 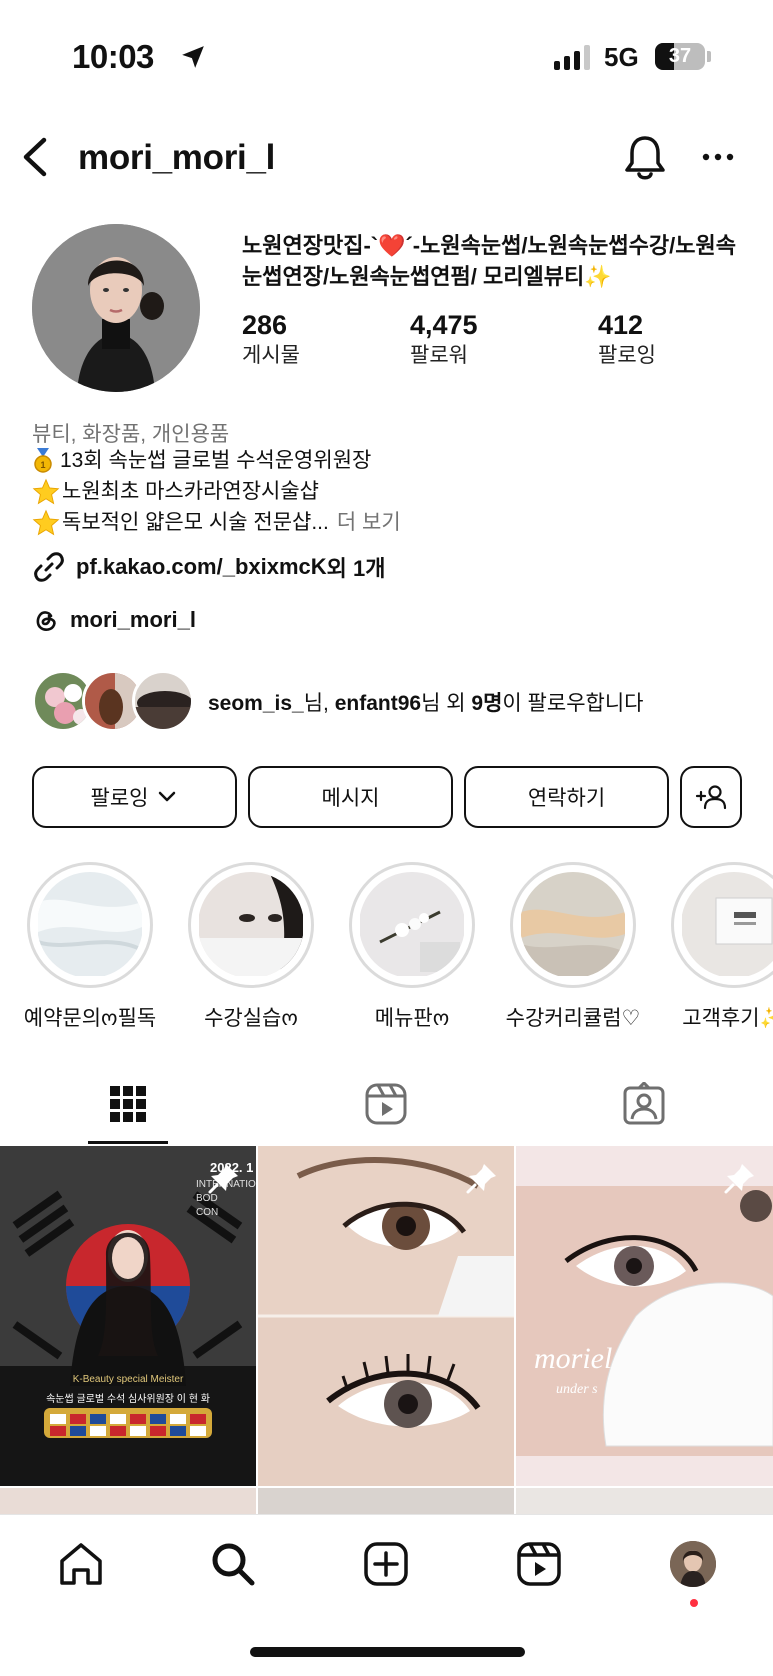 I want to click on home-icon, so click(x=81, y=1564).